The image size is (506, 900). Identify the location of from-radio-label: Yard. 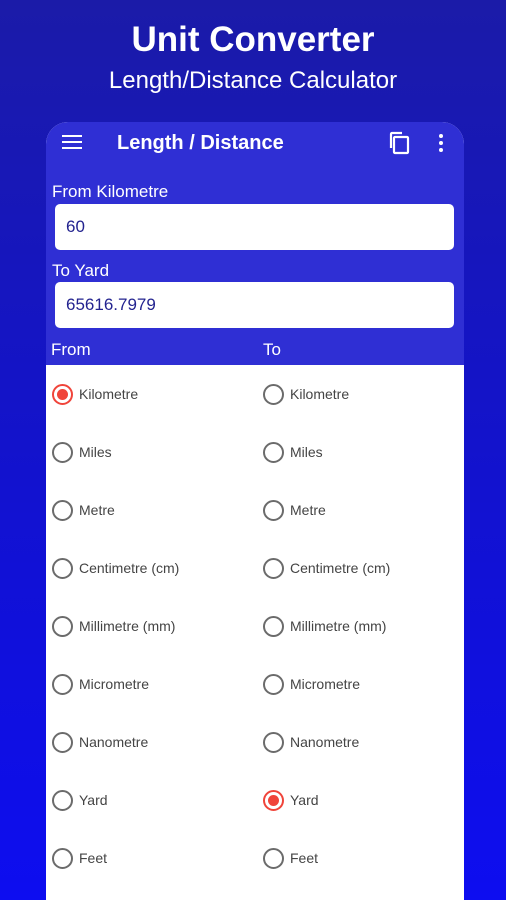
(93, 800).